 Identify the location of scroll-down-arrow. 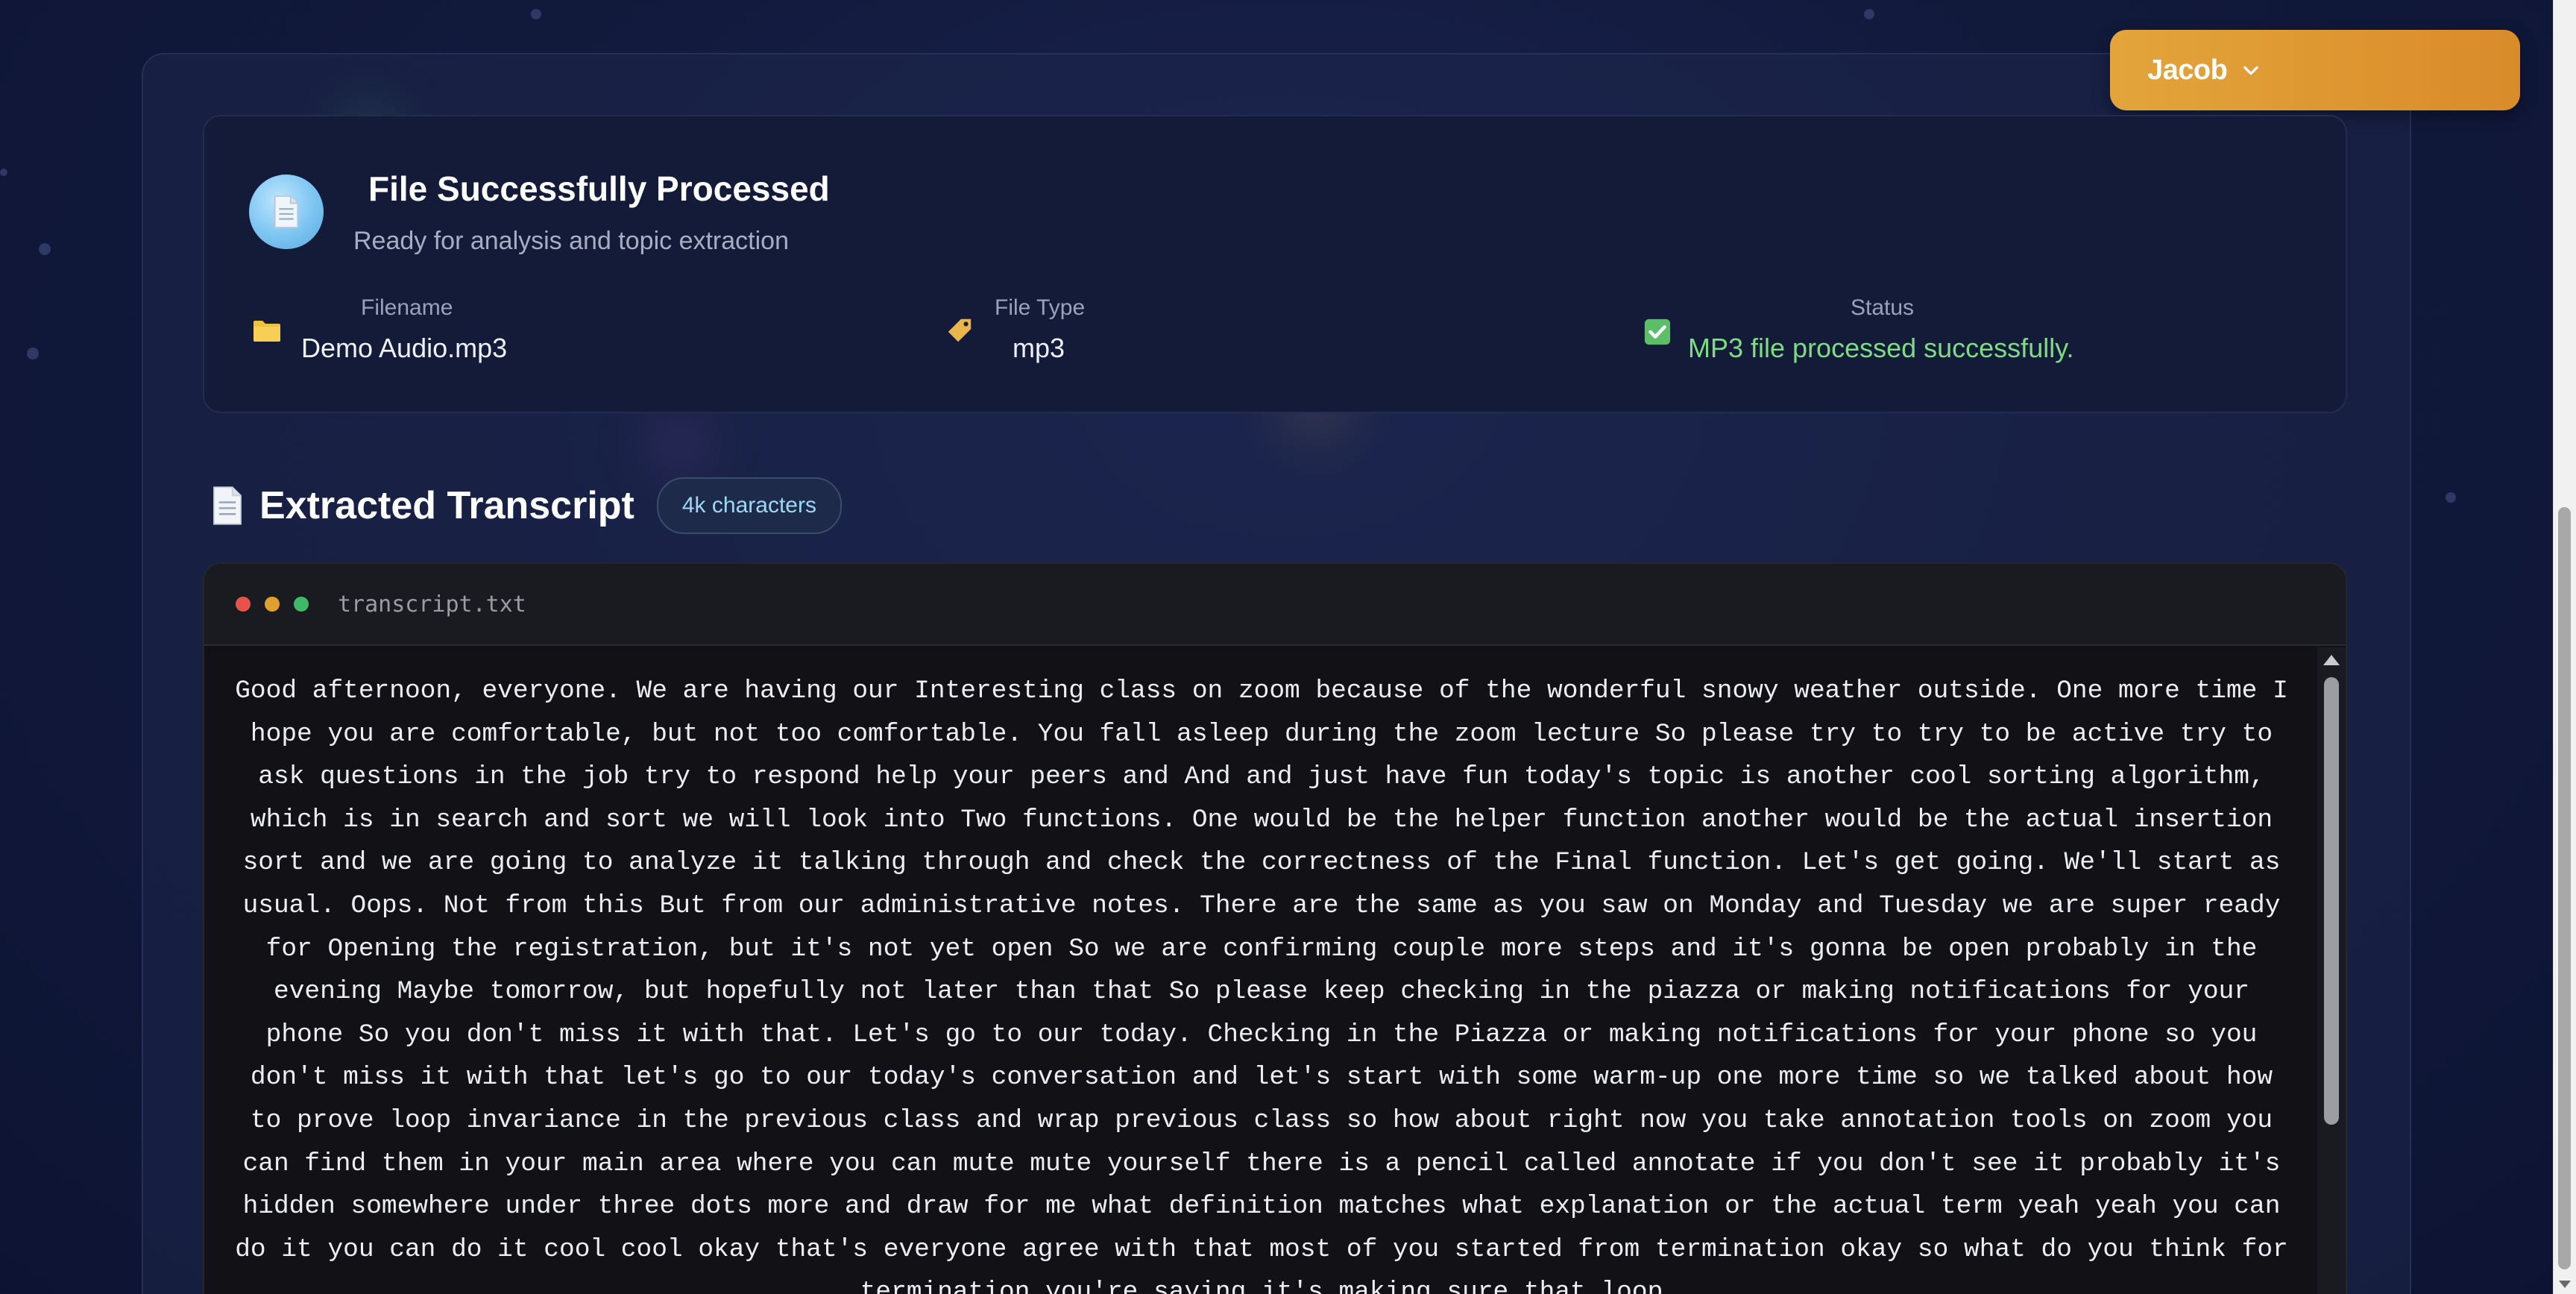
(2565, 1284).